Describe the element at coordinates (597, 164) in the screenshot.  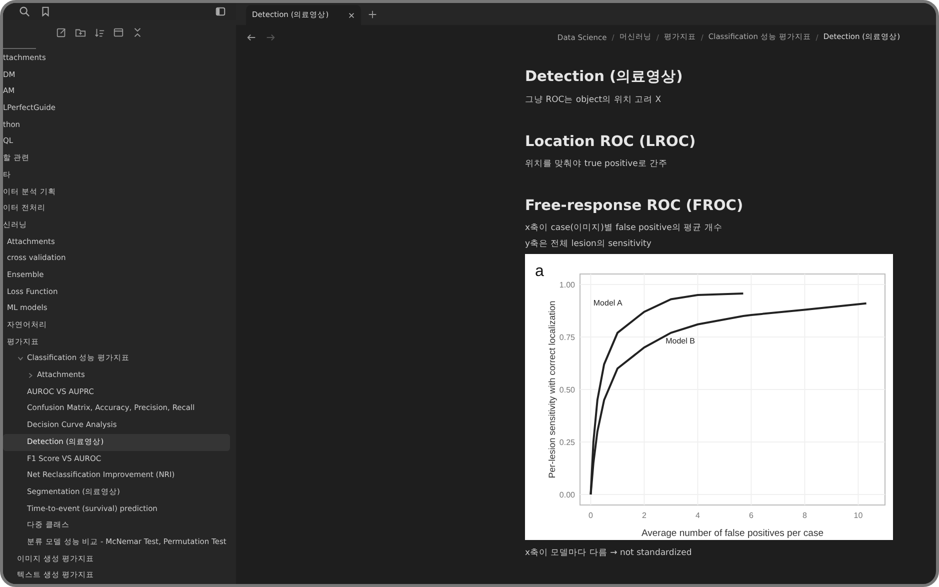
I see `note-text: 위치를 맞춰야 true positive로 간주` at that location.